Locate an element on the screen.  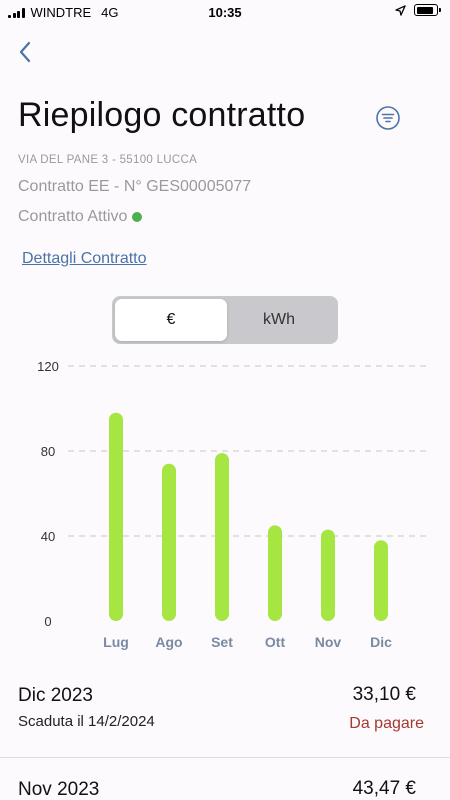
y-tick-label: 0 is located at coordinates (47, 621).